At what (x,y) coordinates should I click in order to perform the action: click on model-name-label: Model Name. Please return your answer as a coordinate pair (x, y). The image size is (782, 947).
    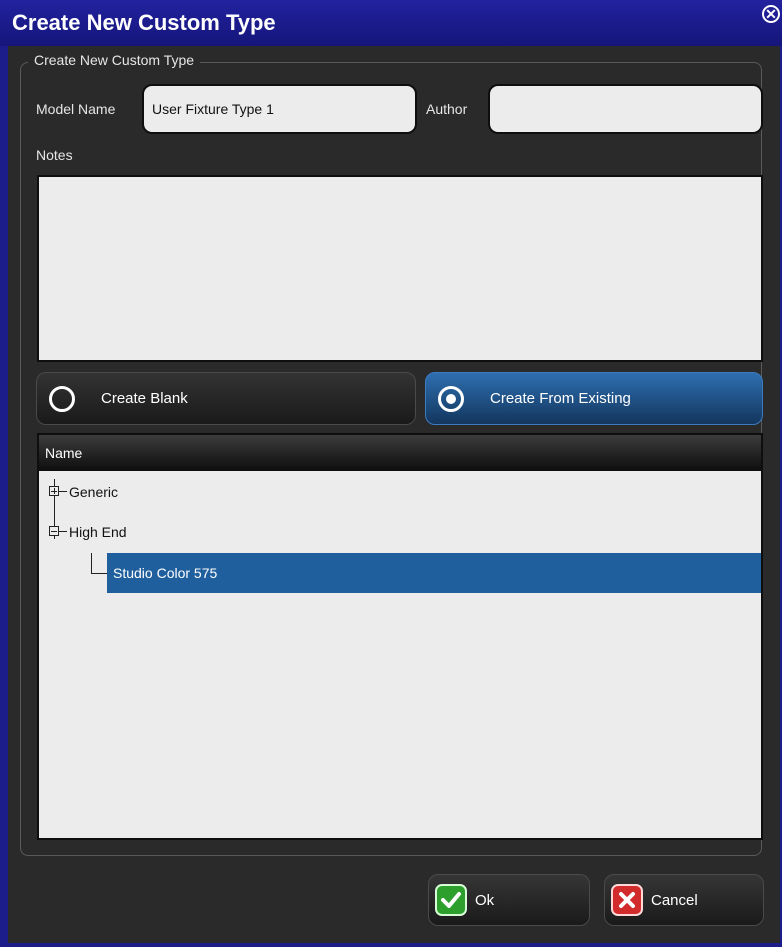
    Looking at the image, I should click on (76, 109).